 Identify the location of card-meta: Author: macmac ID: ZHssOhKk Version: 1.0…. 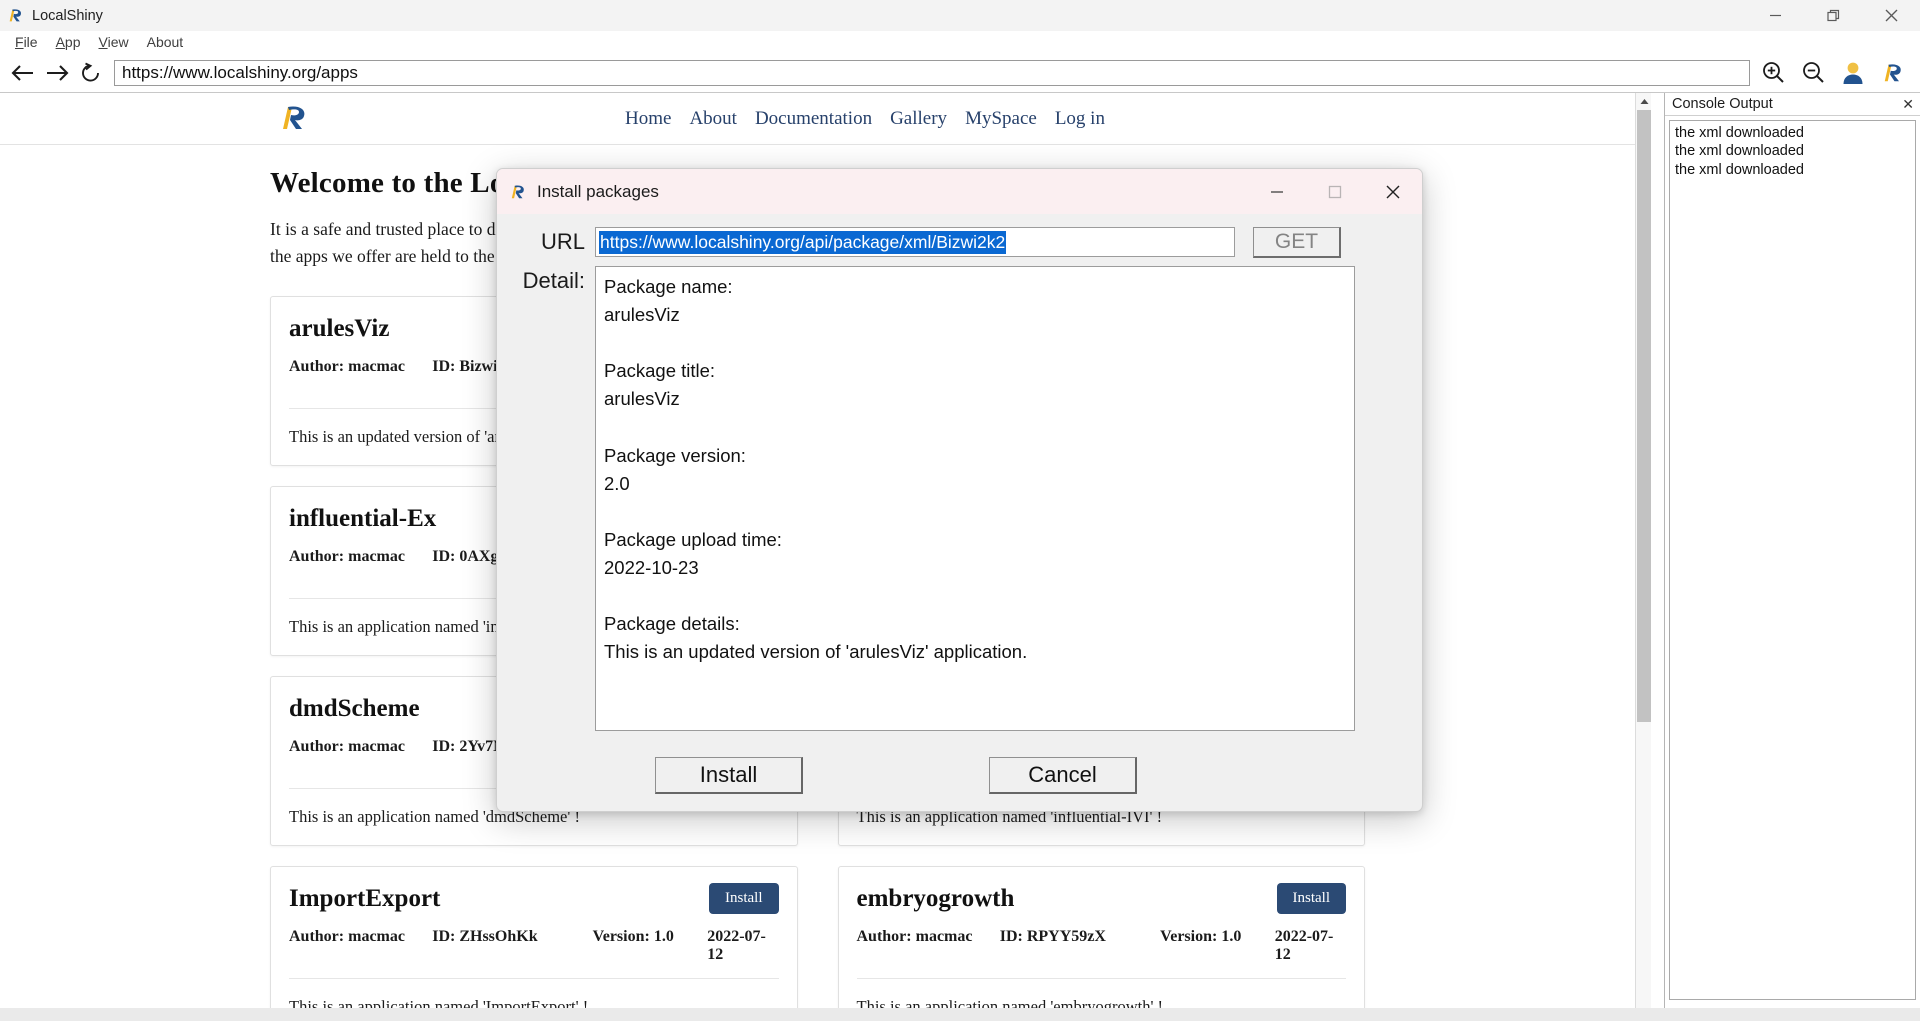
(534, 946).